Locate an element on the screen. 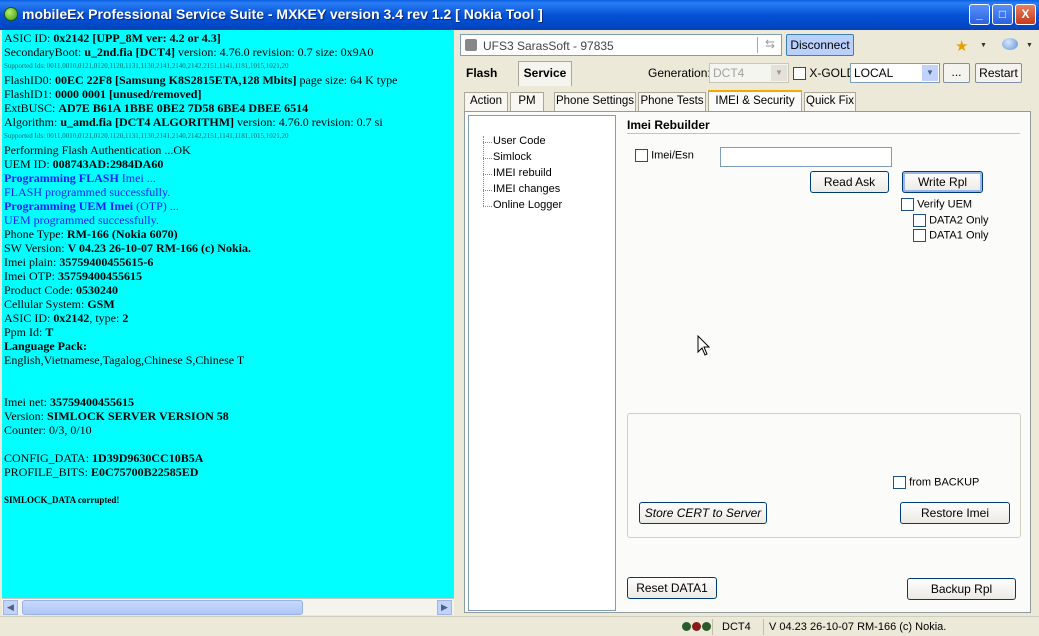 This screenshot has width=1039, height=636. generation-value: DCT4 is located at coordinates (729, 73).